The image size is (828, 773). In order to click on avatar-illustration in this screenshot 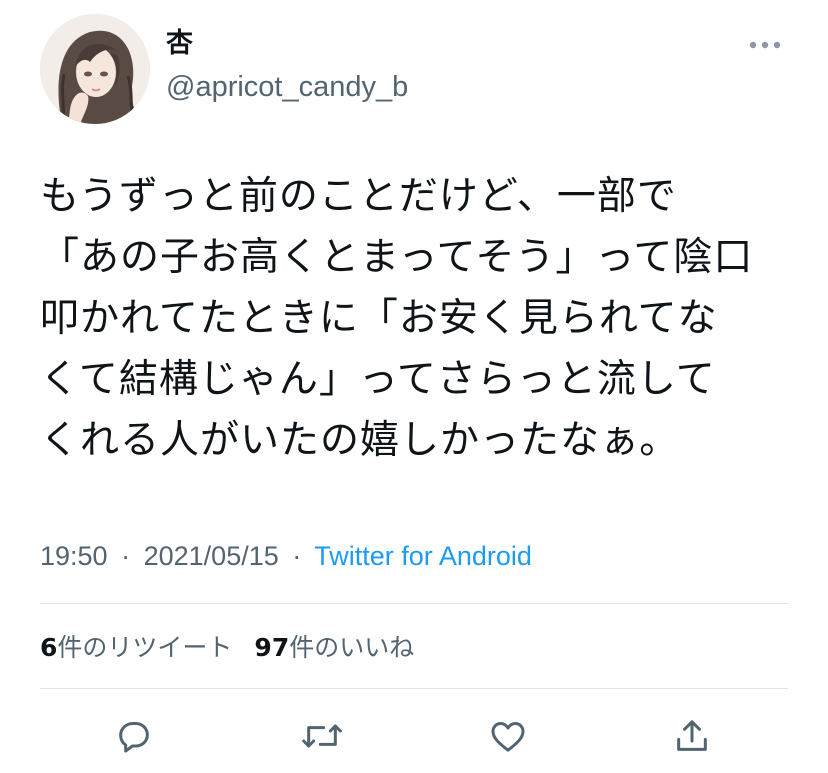, I will do `click(95, 69)`.